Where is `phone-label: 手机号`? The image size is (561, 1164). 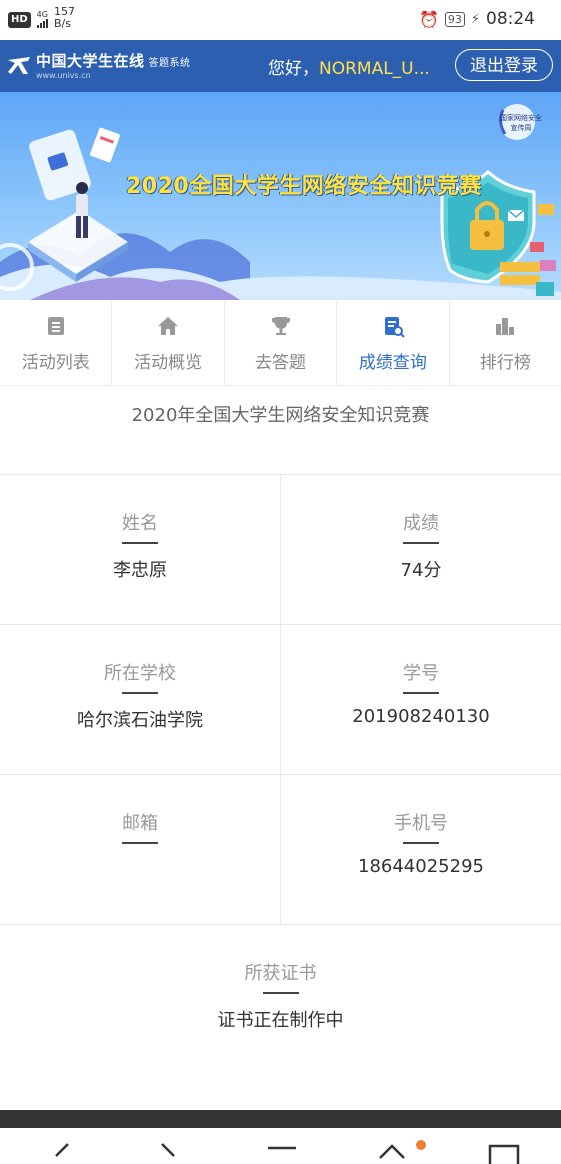
phone-label: 手机号 is located at coordinates (421, 823).